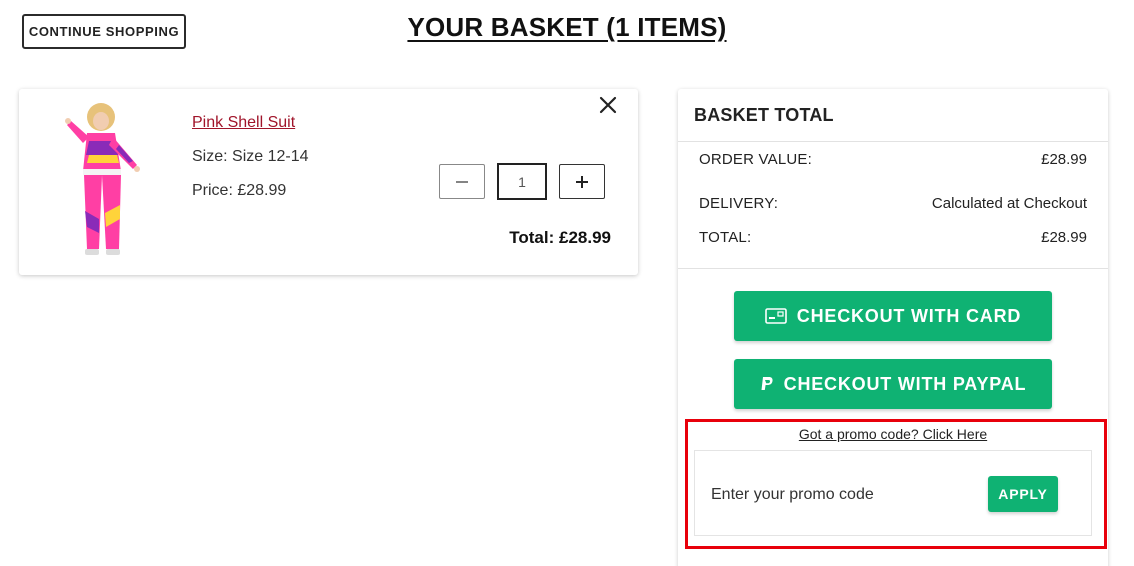 The width and height of the screenshot is (1134, 566). Describe the element at coordinates (775, 316) in the screenshot. I see `credit-card-icon` at that location.